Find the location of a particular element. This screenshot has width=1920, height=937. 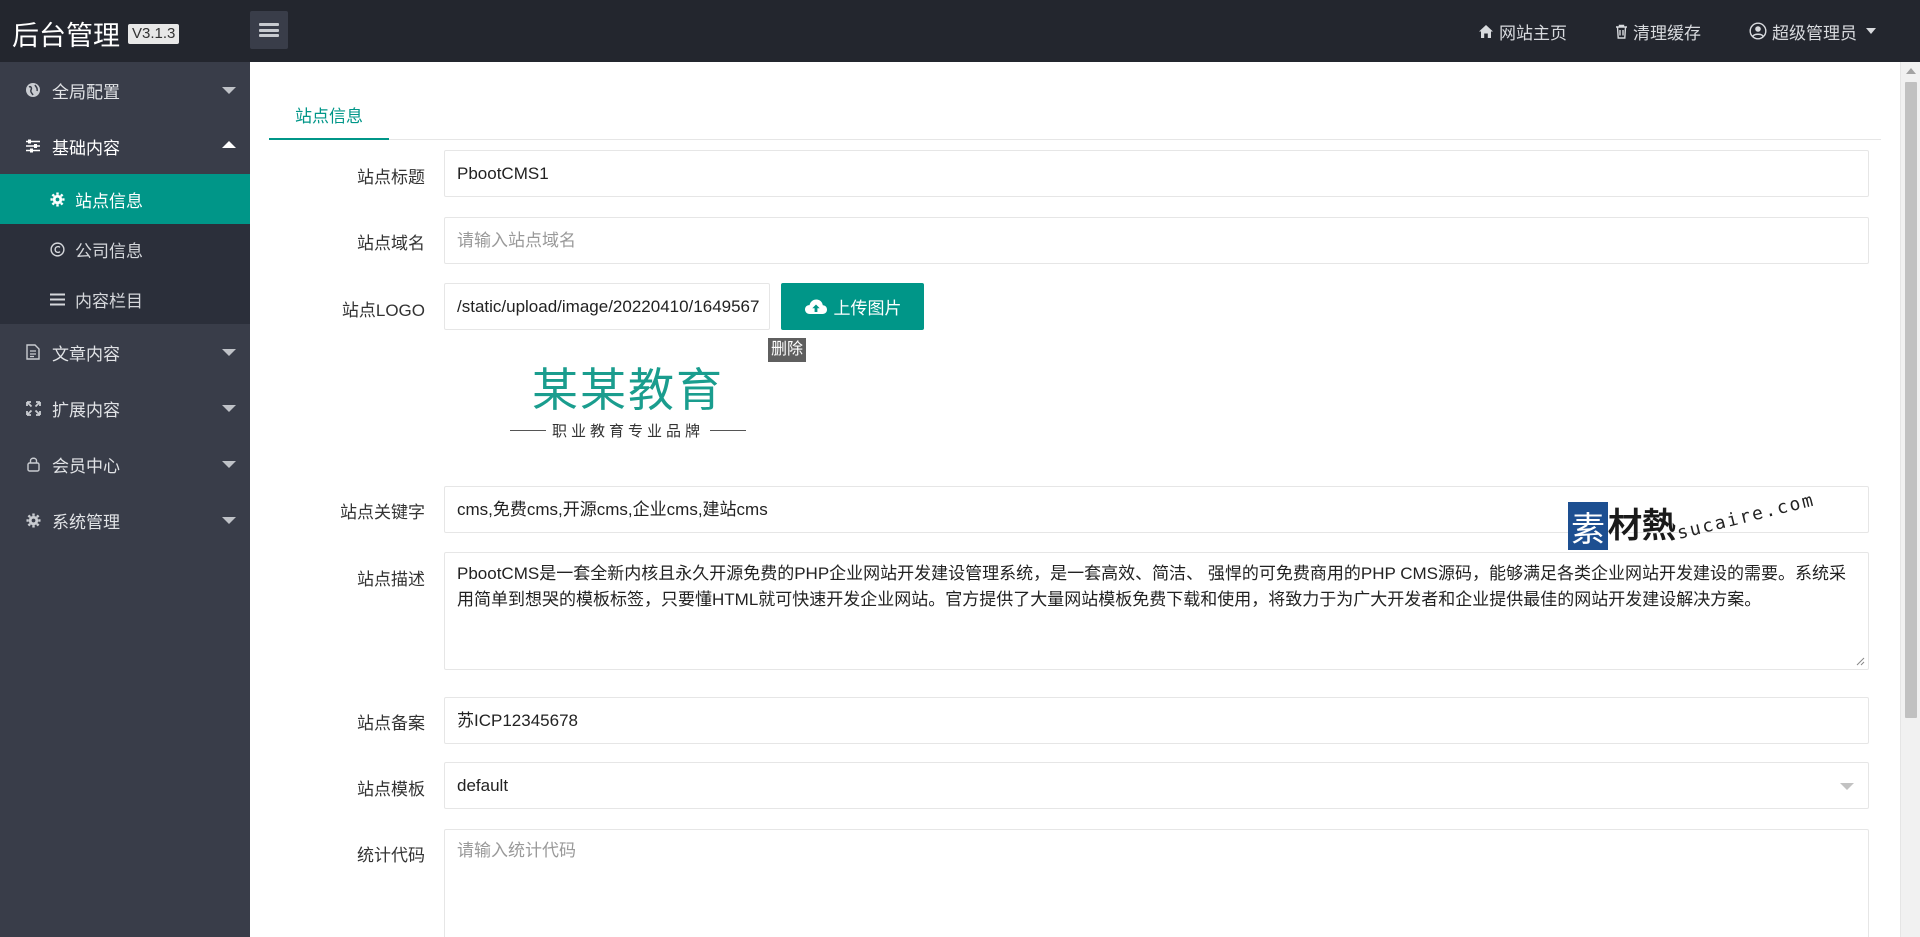

watermark-logo: 素 材熱 sucaire.com is located at coordinates (1694, 519).